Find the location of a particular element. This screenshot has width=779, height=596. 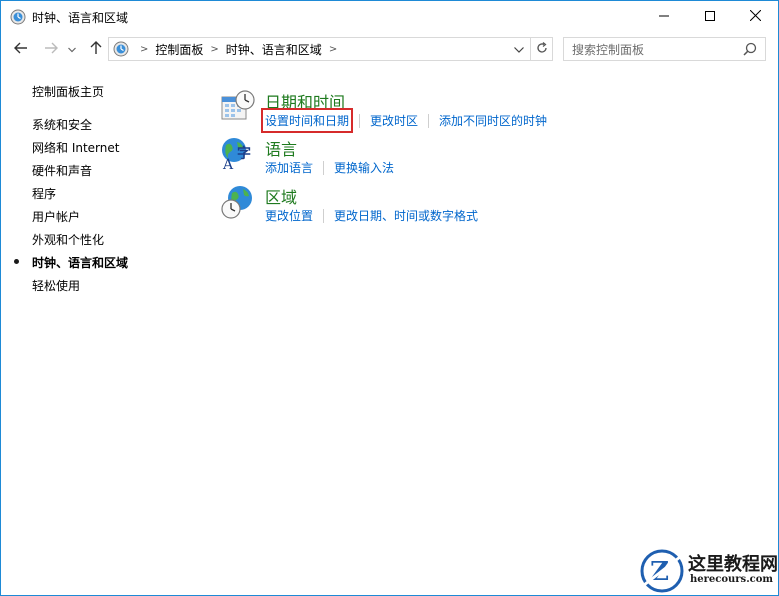

breadcrumb-clock-language-region: 时钟、语言和区域 is located at coordinates (274, 49).